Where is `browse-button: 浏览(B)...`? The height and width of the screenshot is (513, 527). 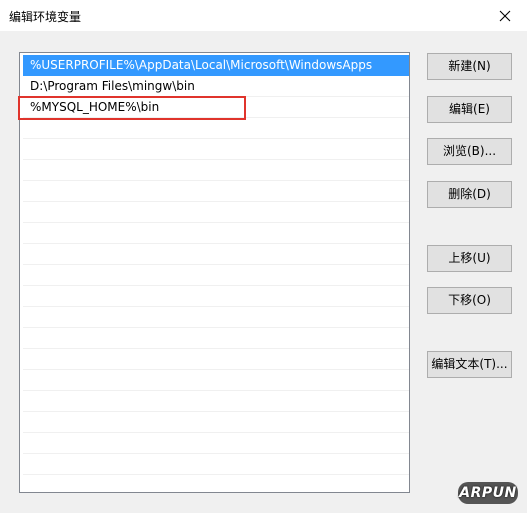
browse-button: 浏览(B)... is located at coordinates (469, 151).